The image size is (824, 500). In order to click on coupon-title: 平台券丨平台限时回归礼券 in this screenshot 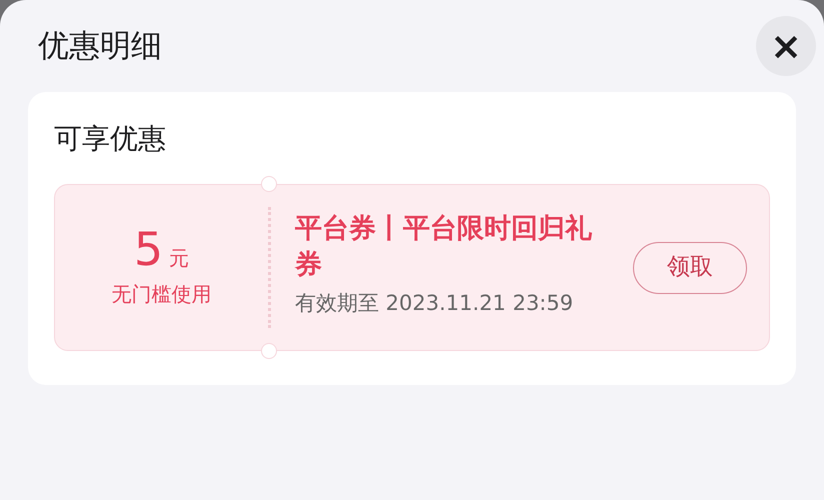, I will do `click(444, 247)`.